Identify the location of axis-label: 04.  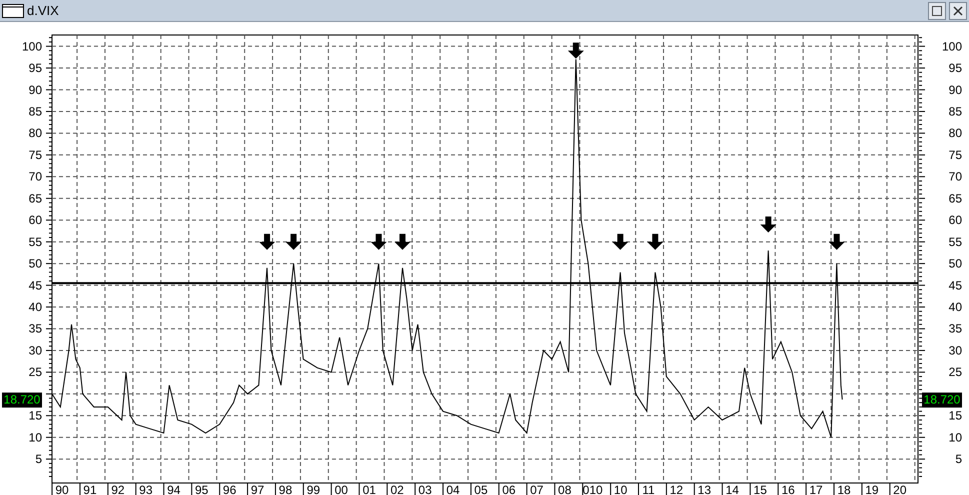
(453, 489).